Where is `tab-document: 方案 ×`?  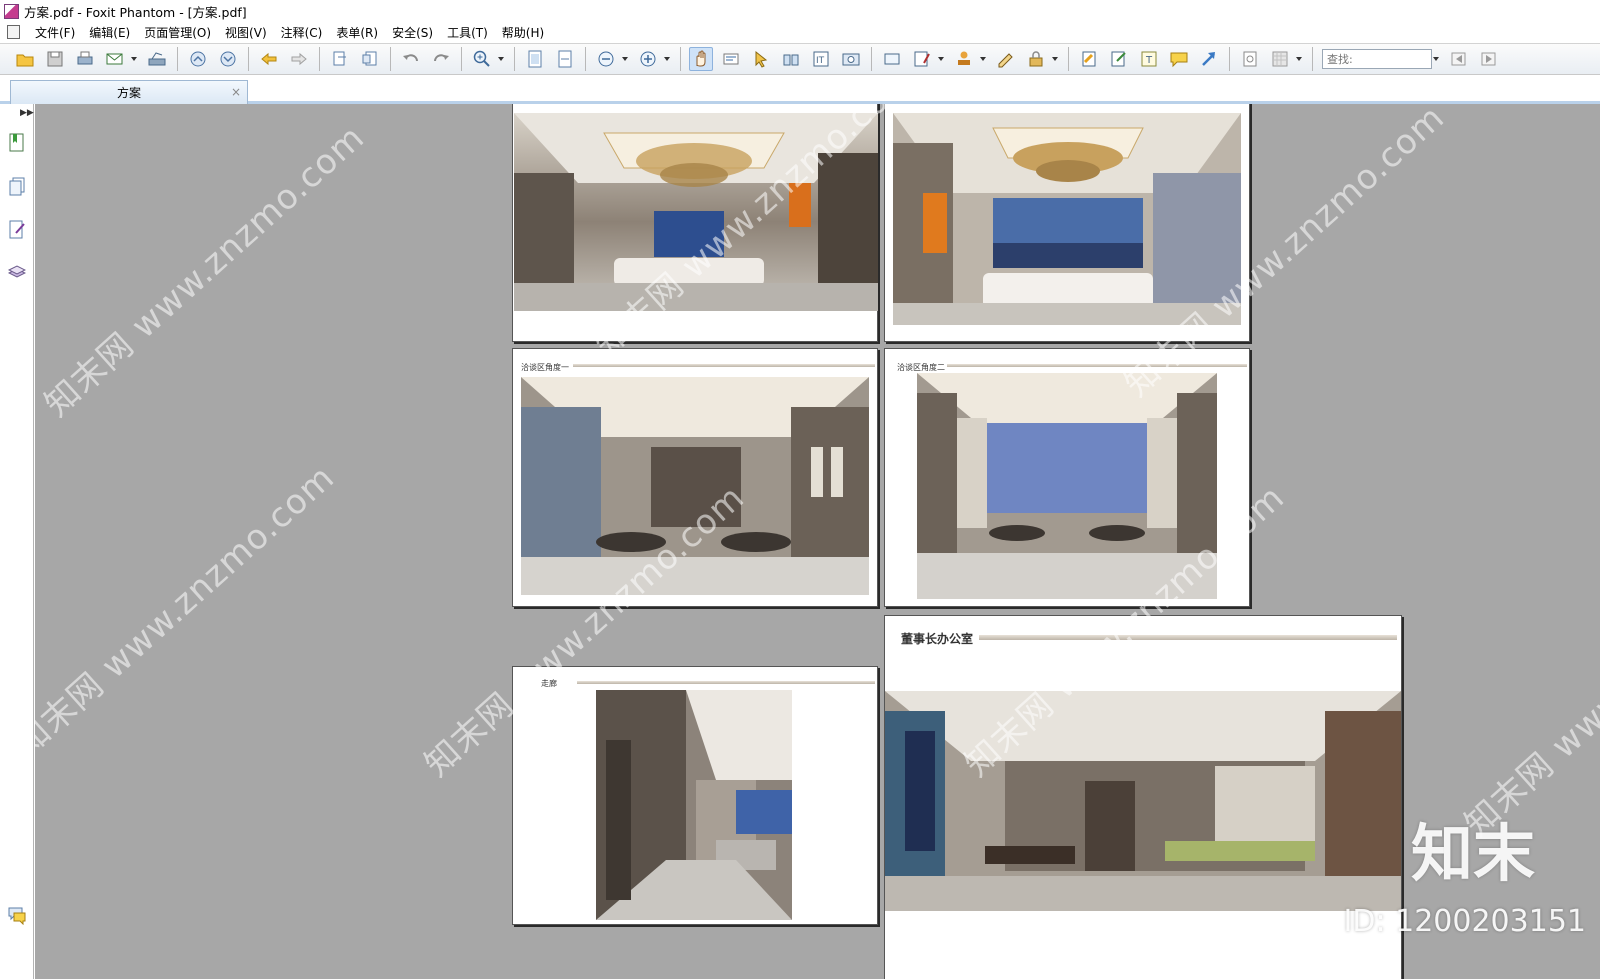 tab-document: 方案 × is located at coordinates (129, 92).